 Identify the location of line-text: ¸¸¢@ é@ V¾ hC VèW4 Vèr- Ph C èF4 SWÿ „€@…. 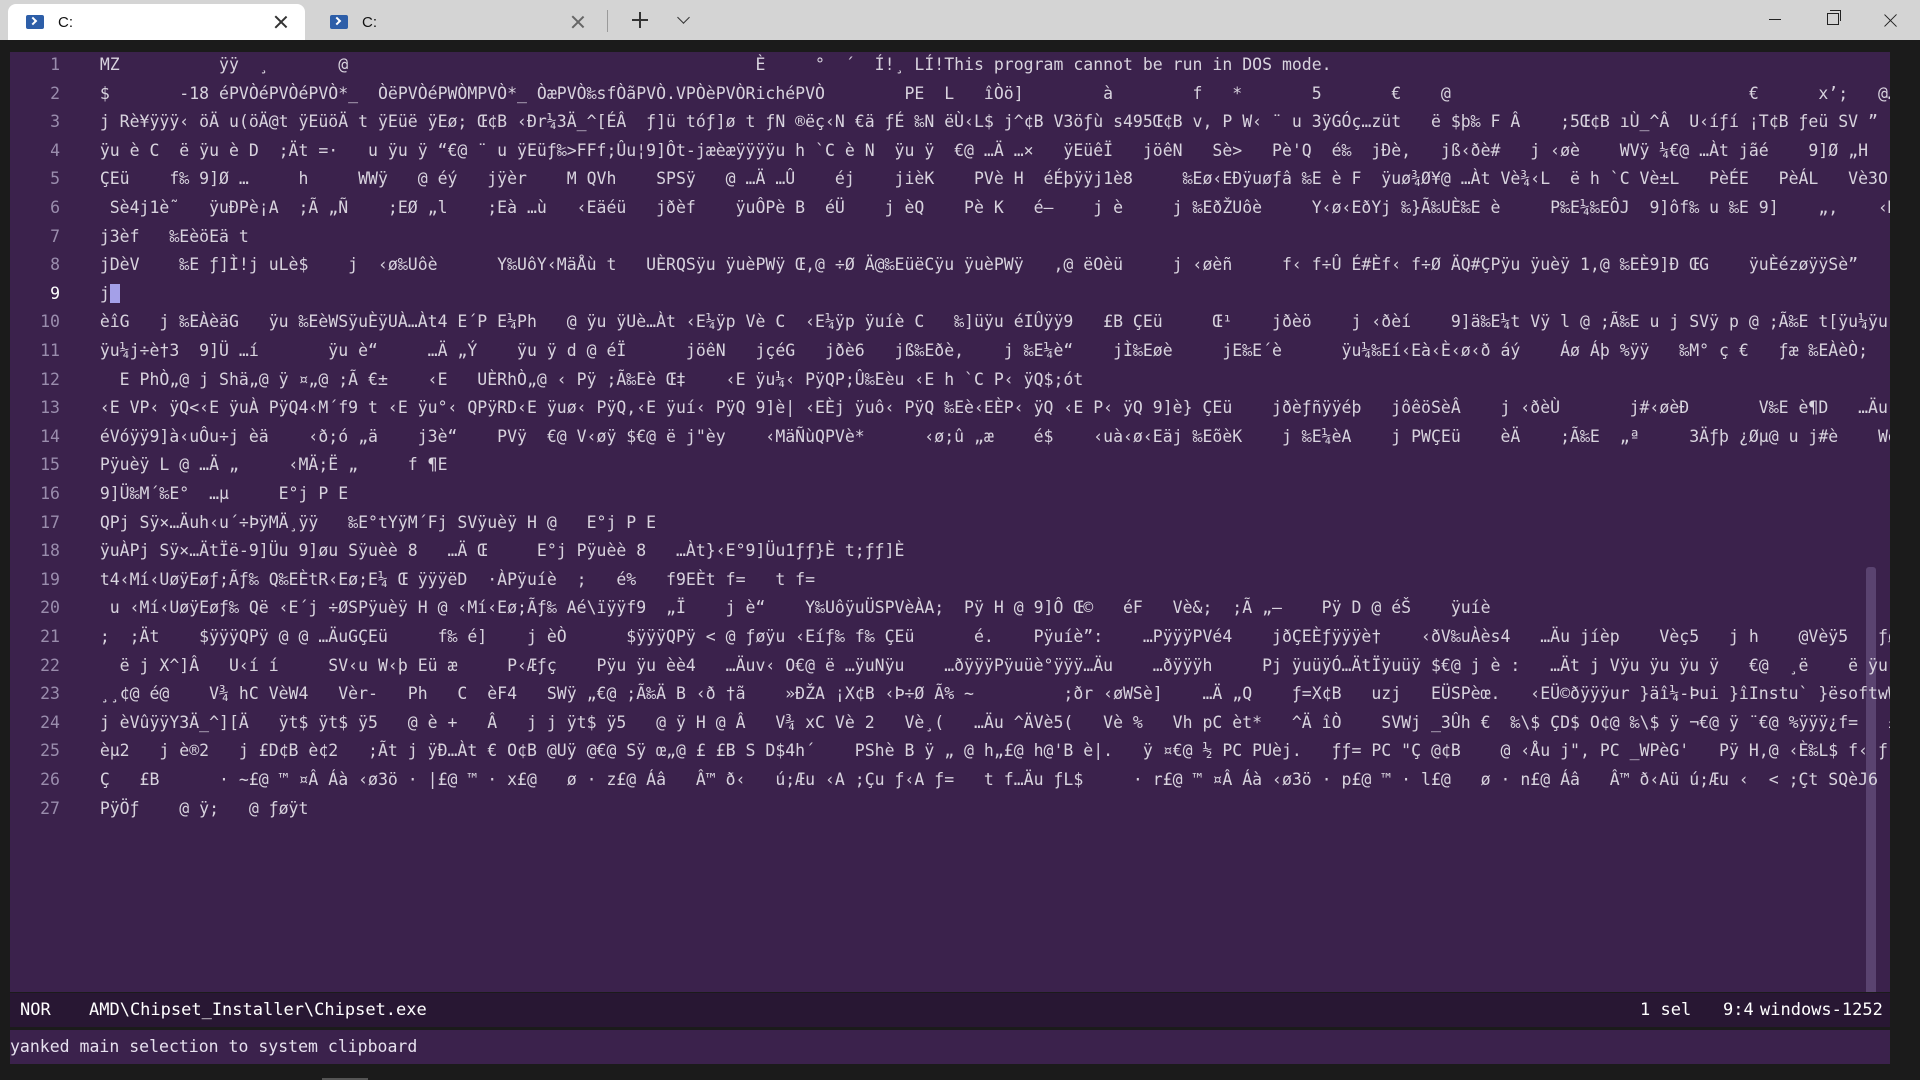
(994, 694).